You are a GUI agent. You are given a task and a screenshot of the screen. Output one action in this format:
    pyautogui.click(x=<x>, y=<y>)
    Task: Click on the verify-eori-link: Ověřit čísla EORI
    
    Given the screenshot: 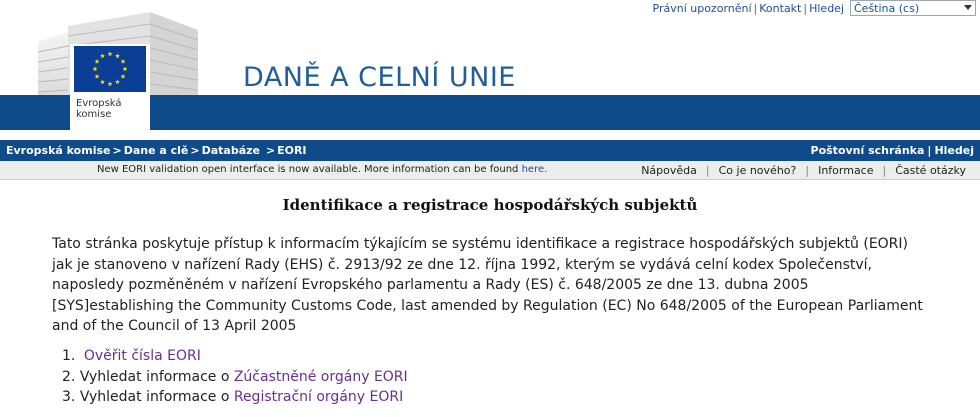 What is the action you would take?
    pyautogui.click(x=142, y=356)
    